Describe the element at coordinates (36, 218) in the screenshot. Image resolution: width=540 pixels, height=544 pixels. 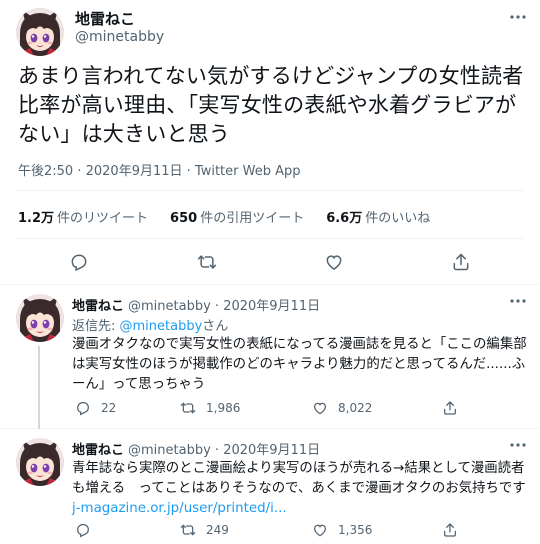
I see `retweets-count: 1.2万` at that location.